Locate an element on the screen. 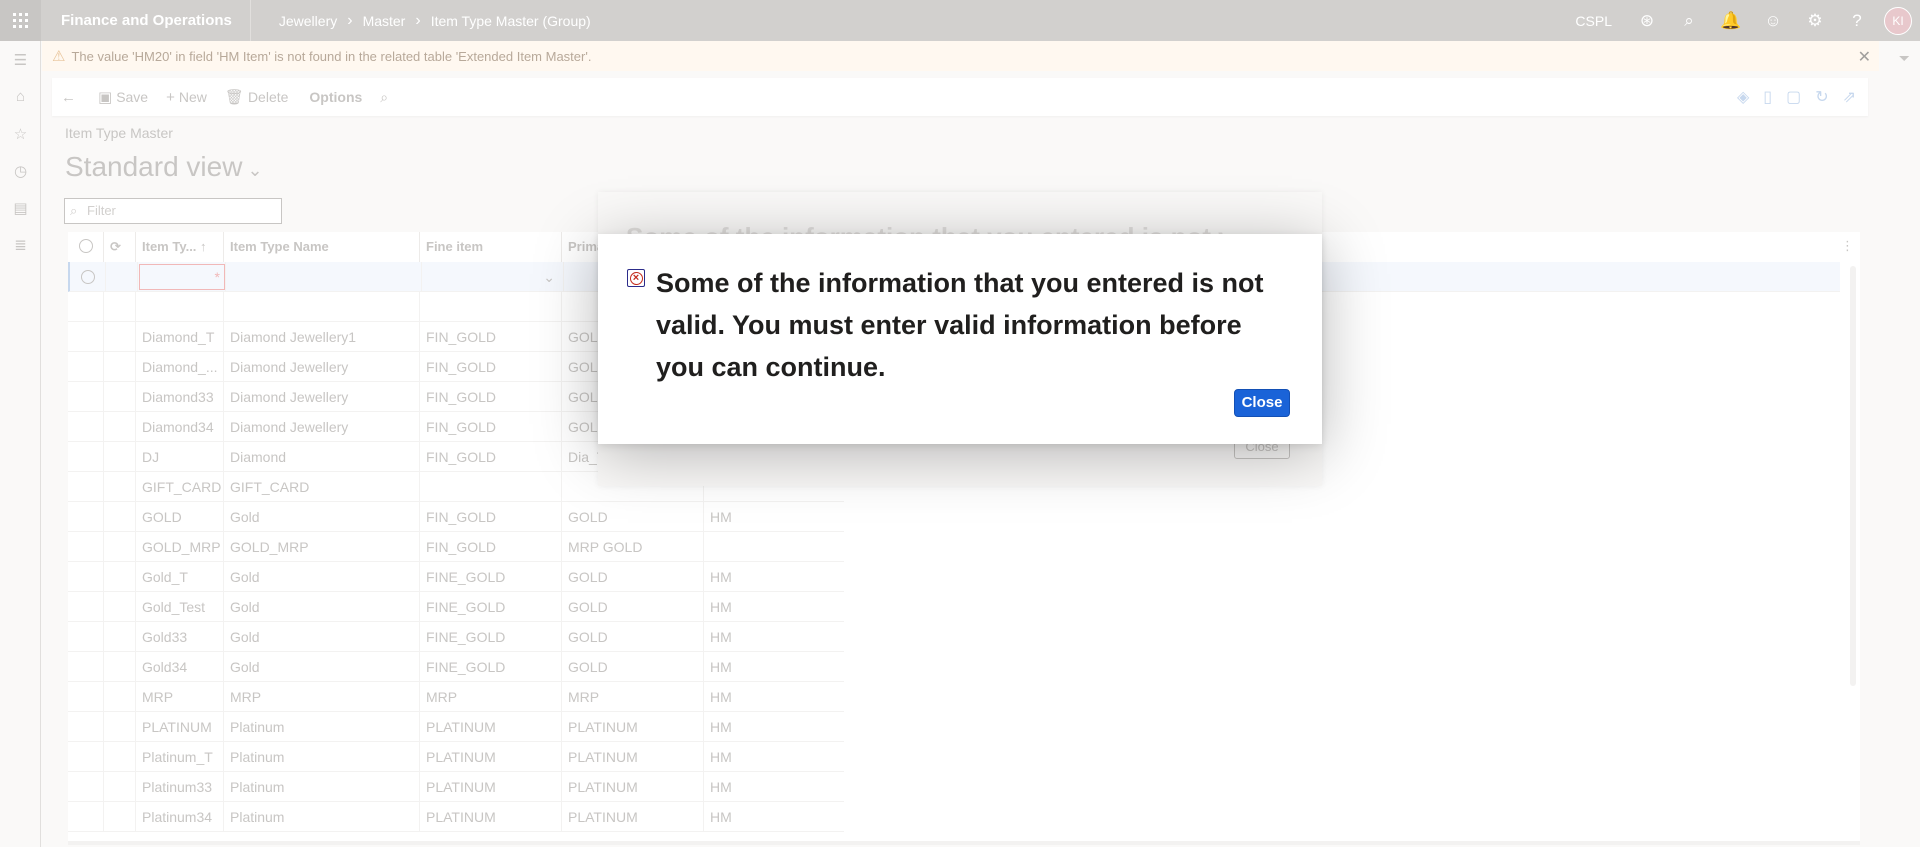 This screenshot has width=1920, height=847. attachments-icon: ▢ is located at coordinates (1793, 97).